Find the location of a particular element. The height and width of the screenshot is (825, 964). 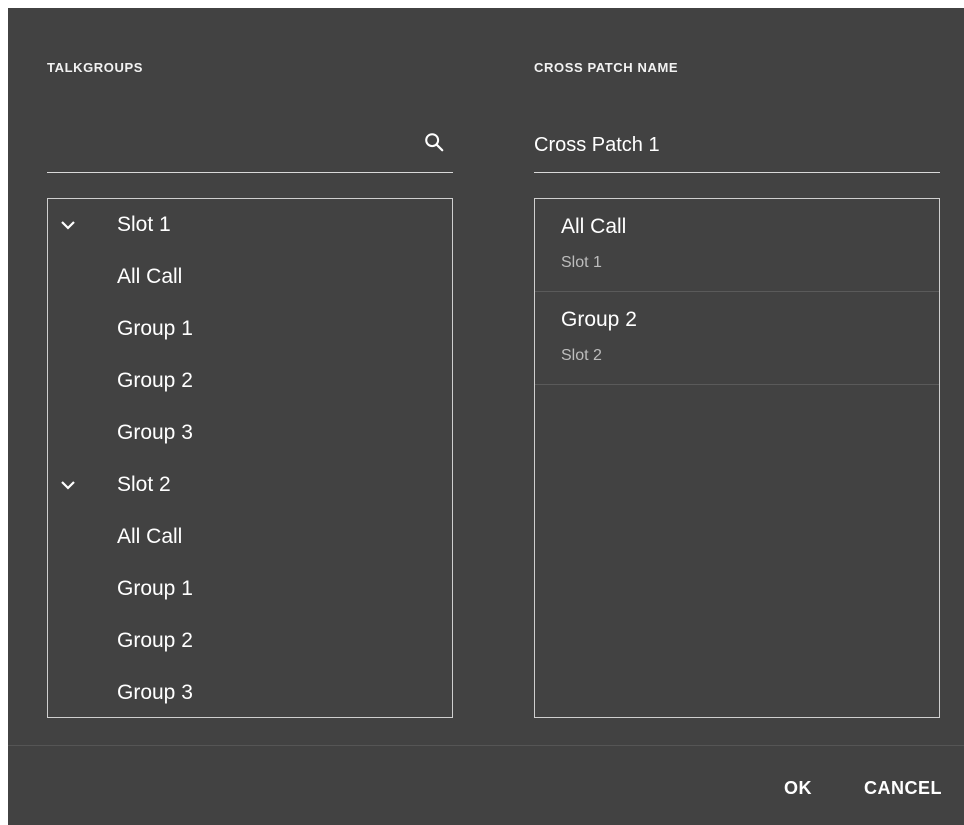

cross-patch-name-label: CROSS PATCH NAME is located at coordinates (606, 67).